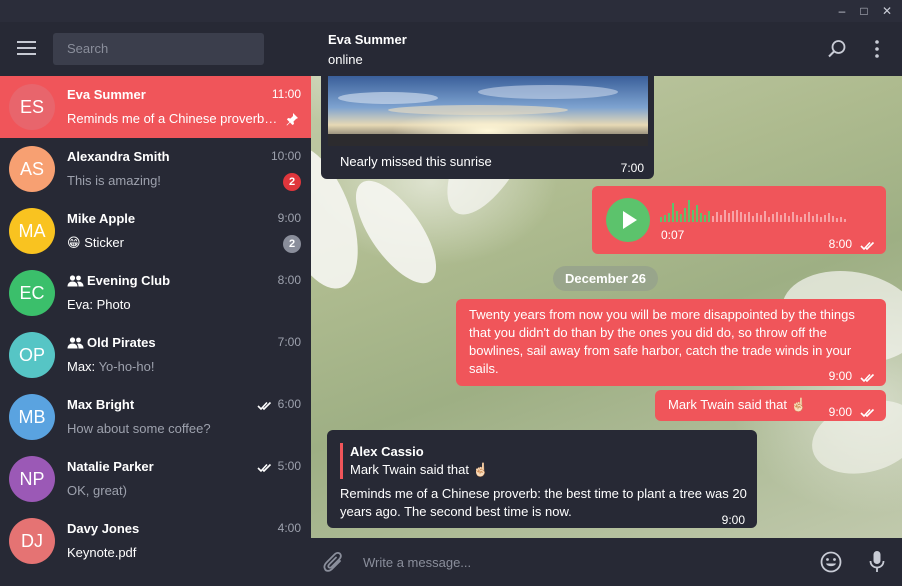 This screenshot has width=902, height=586. I want to click on chat-name: Eva Summer, so click(106, 94).